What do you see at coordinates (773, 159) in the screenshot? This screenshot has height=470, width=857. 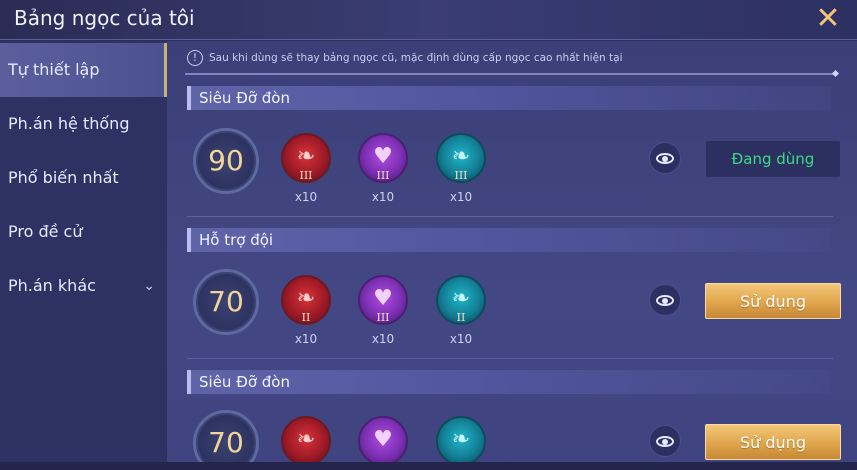 I see `in-use-button: Đang dùng` at bounding box center [773, 159].